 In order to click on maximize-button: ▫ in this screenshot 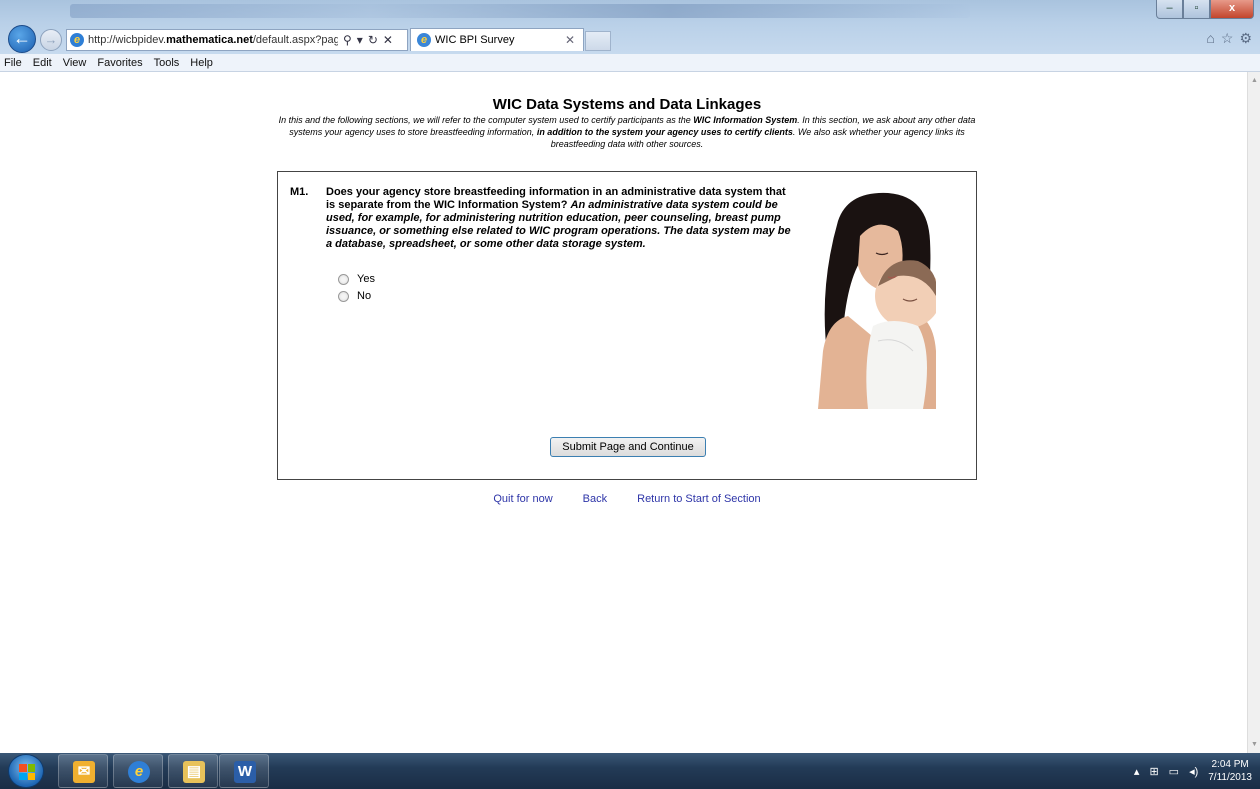, I will do `click(1196, 9)`.